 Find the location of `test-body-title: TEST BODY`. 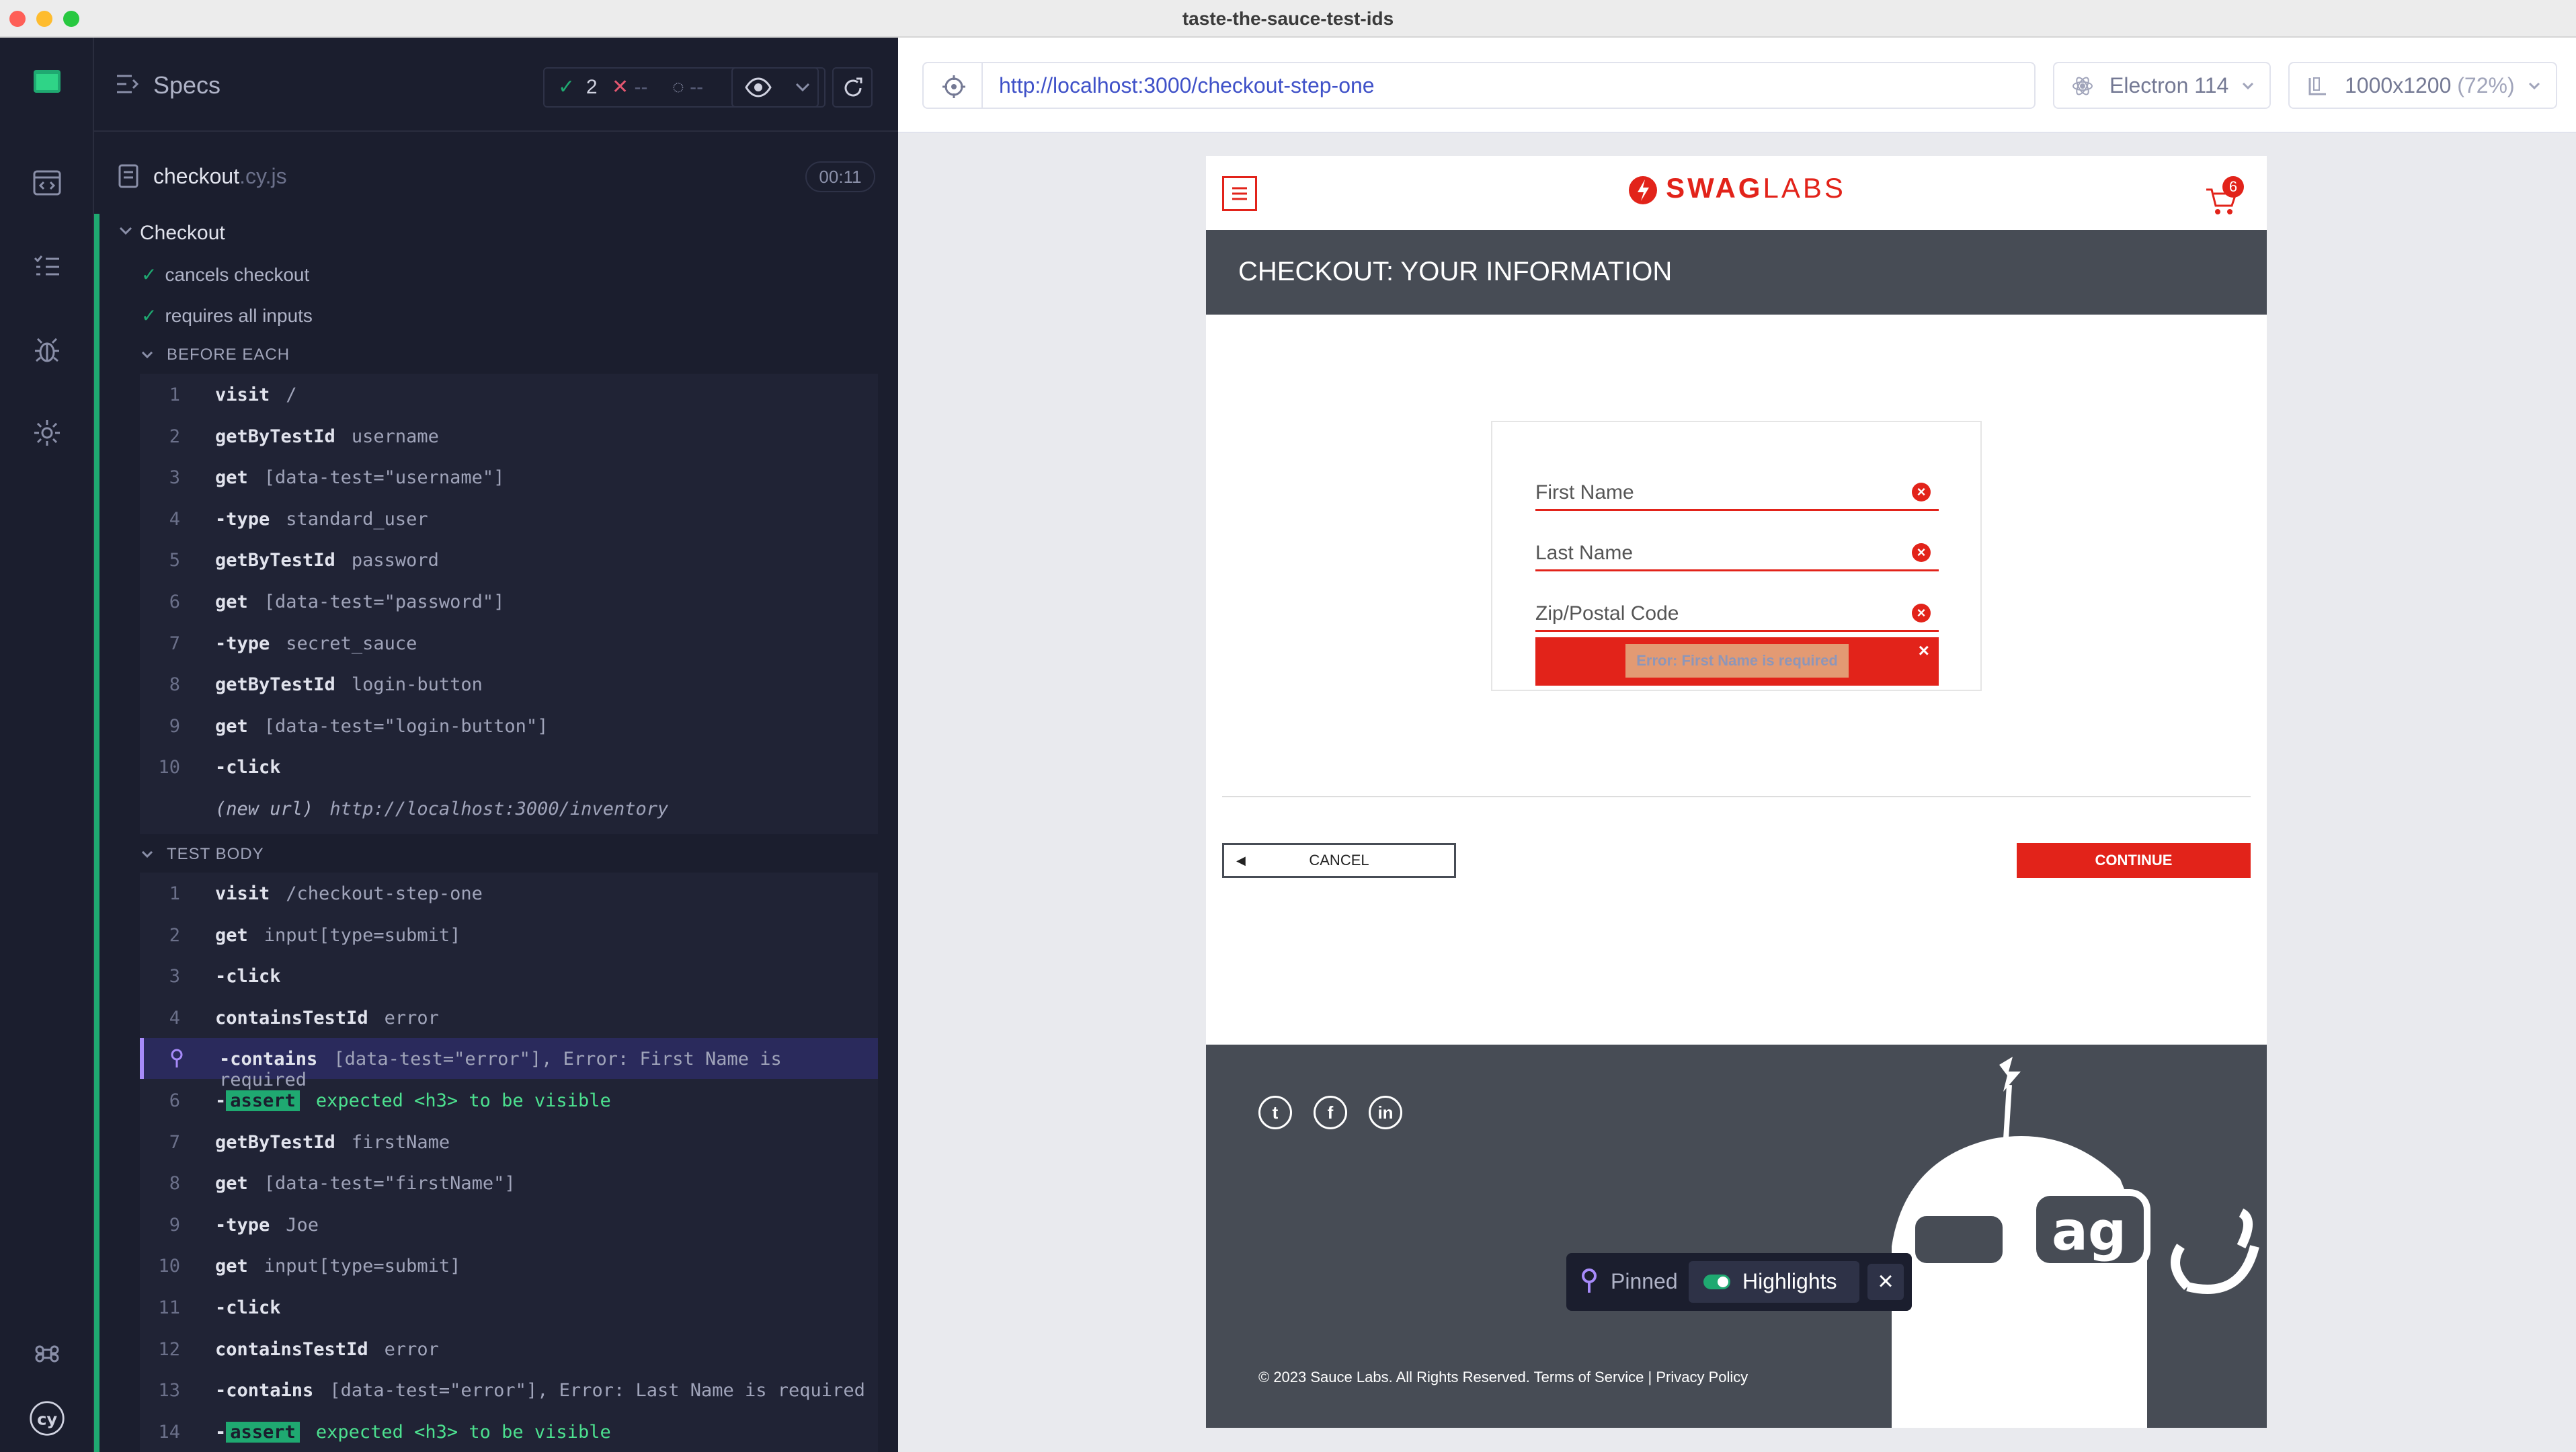

test-body-title: TEST BODY is located at coordinates (215, 855).